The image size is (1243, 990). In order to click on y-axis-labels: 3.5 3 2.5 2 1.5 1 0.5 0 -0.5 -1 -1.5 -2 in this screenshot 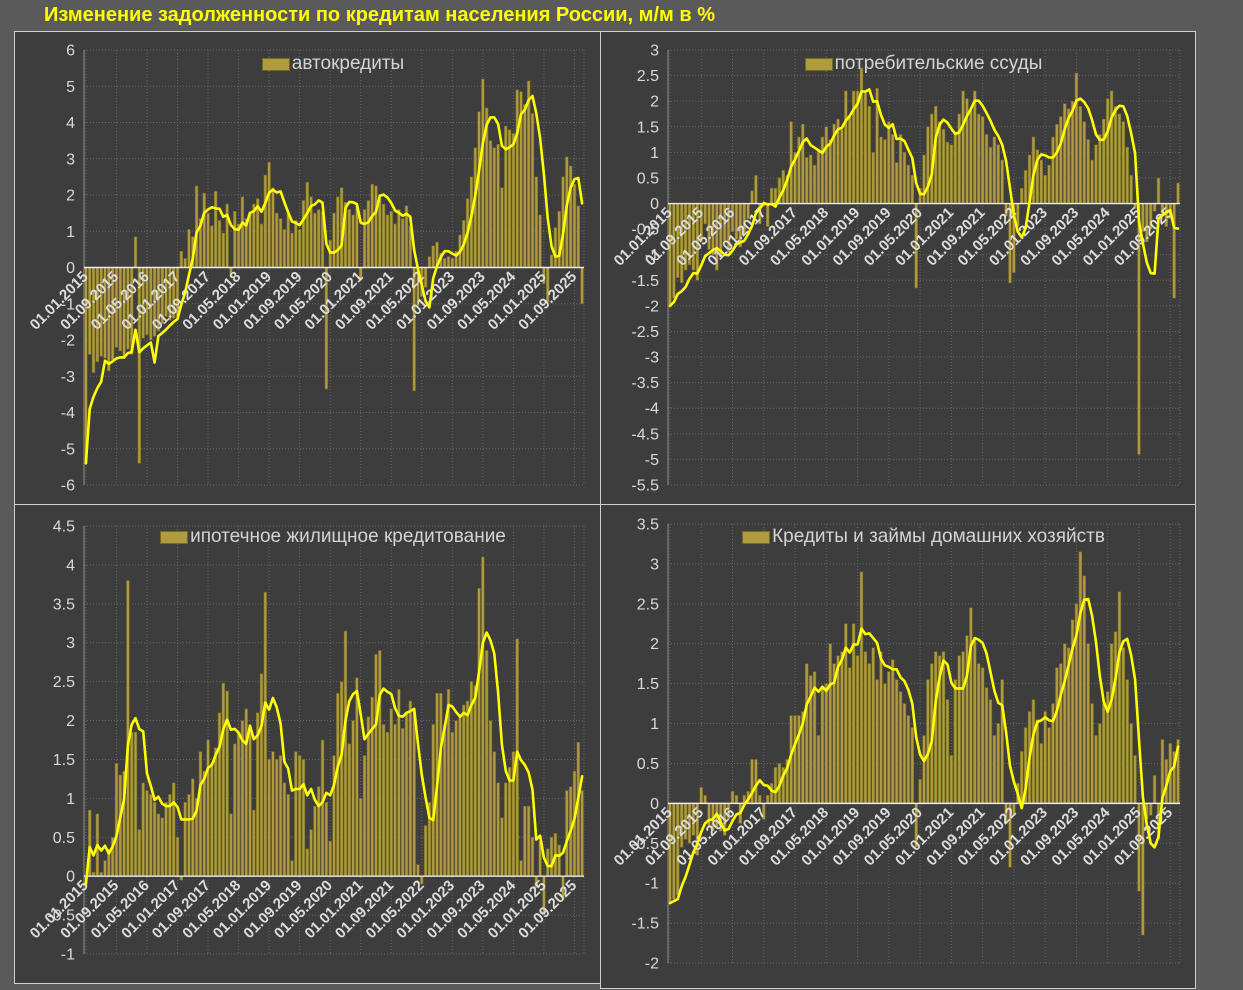, I will do `click(645, 745)`.